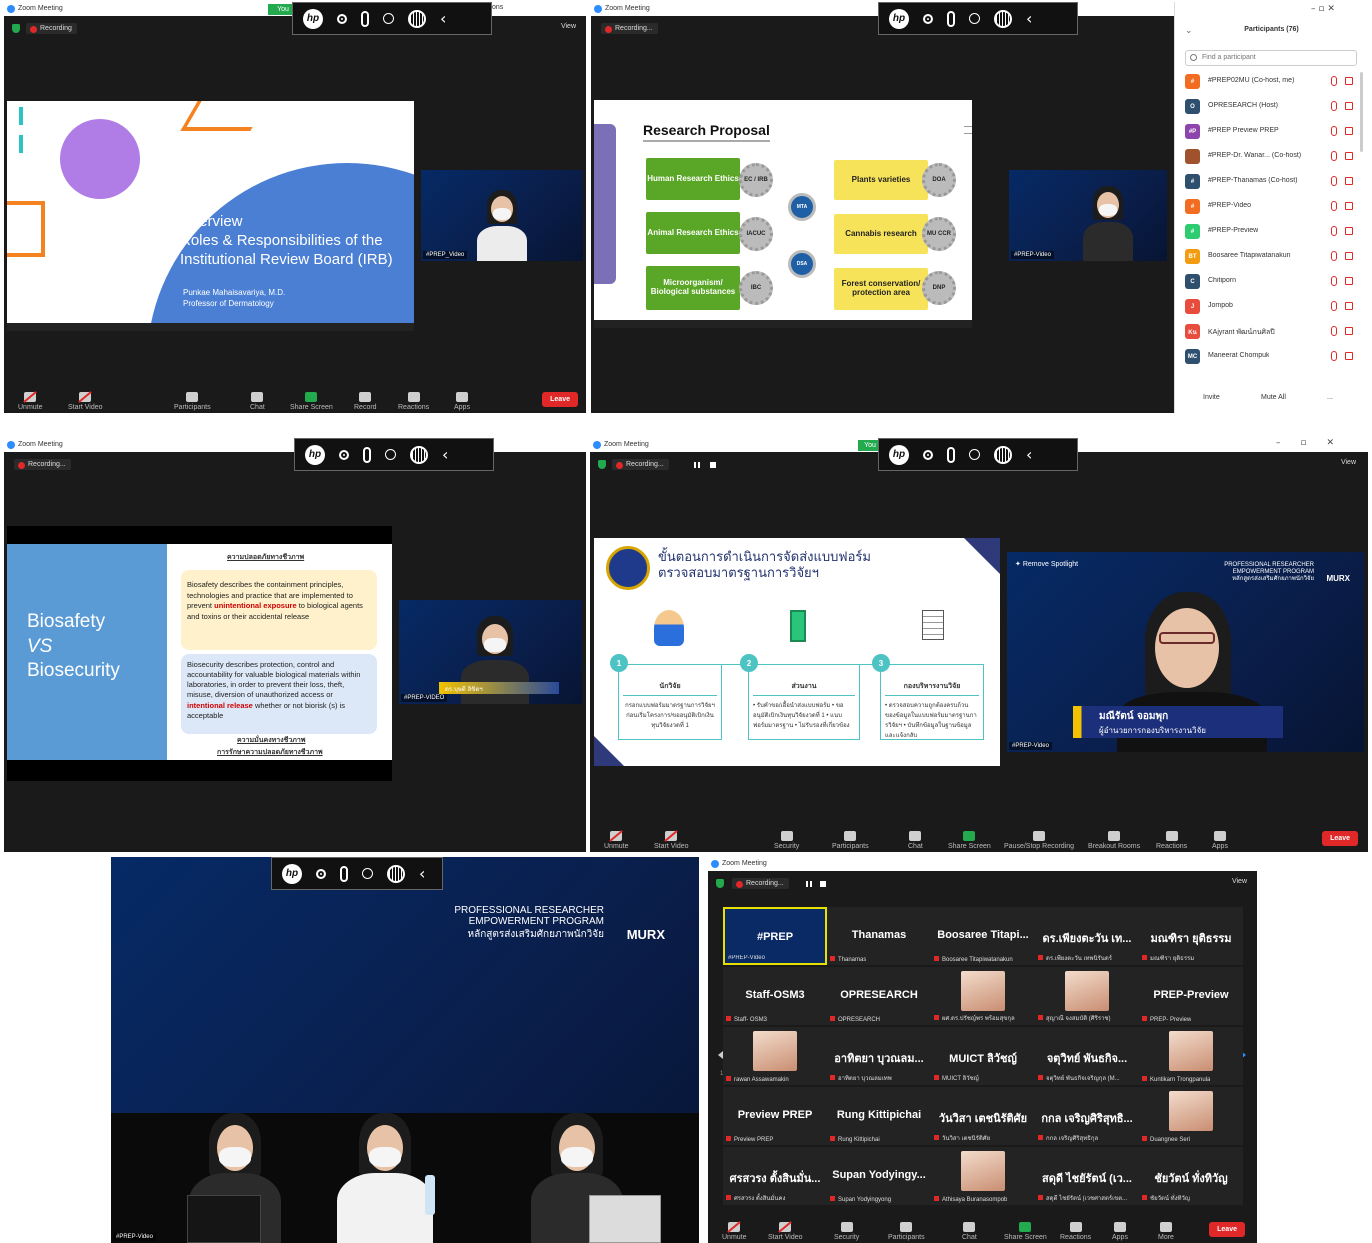  Describe the element at coordinates (1273, 182) in the screenshot. I see `participant-row: # #PREP-Thanamas (Co-host)` at that location.